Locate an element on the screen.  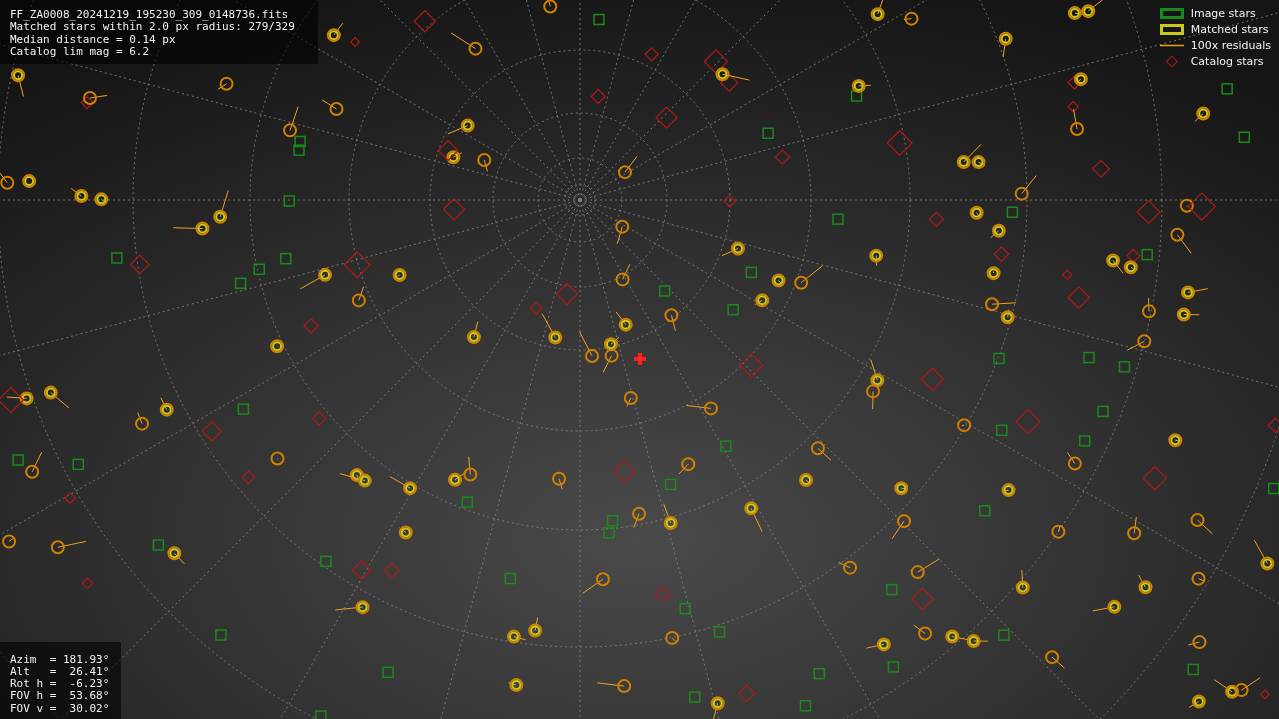
info-text: Matched stars within 2.0 px radius: 279/329 is located at coordinates (153, 27).